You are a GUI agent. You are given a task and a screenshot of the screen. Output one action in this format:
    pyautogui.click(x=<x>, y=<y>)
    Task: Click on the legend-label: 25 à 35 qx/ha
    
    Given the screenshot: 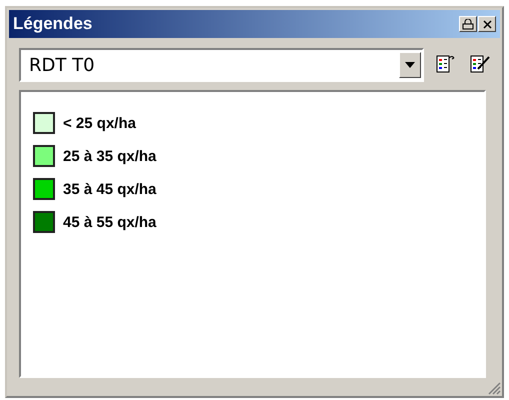 What is the action you would take?
    pyautogui.click(x=109, y=156)
    